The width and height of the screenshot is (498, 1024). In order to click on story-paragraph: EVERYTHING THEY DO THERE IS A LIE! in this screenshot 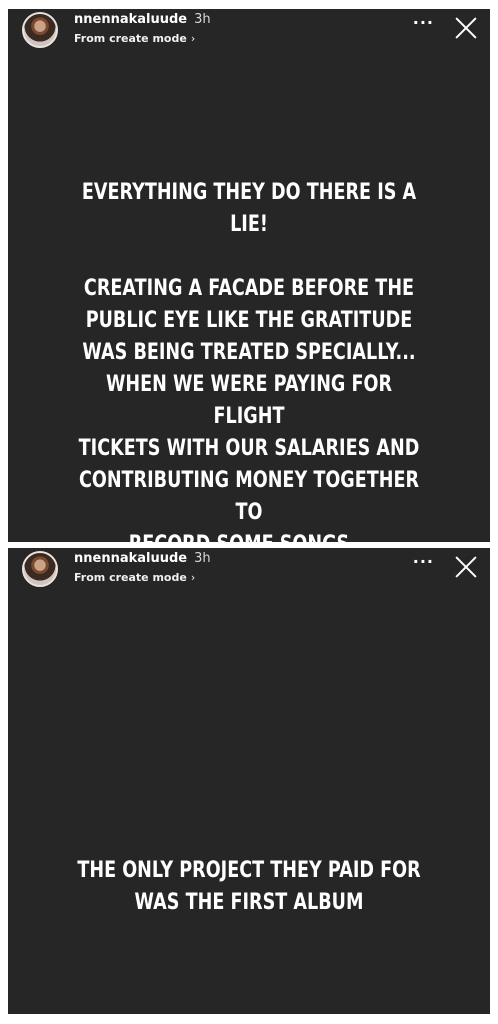, I will do `click(249, 208)`.